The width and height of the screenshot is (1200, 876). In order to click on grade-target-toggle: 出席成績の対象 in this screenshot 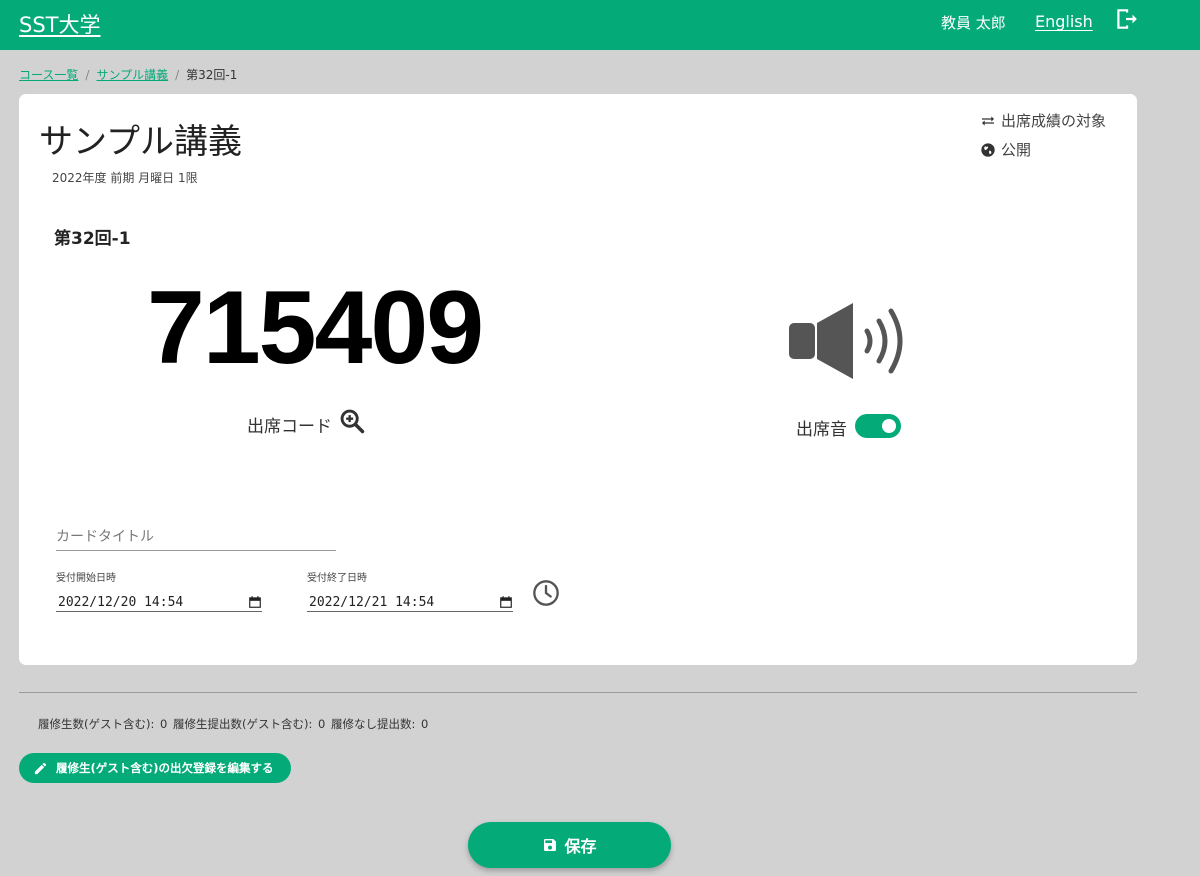, I will do `click(1043, 120)`.